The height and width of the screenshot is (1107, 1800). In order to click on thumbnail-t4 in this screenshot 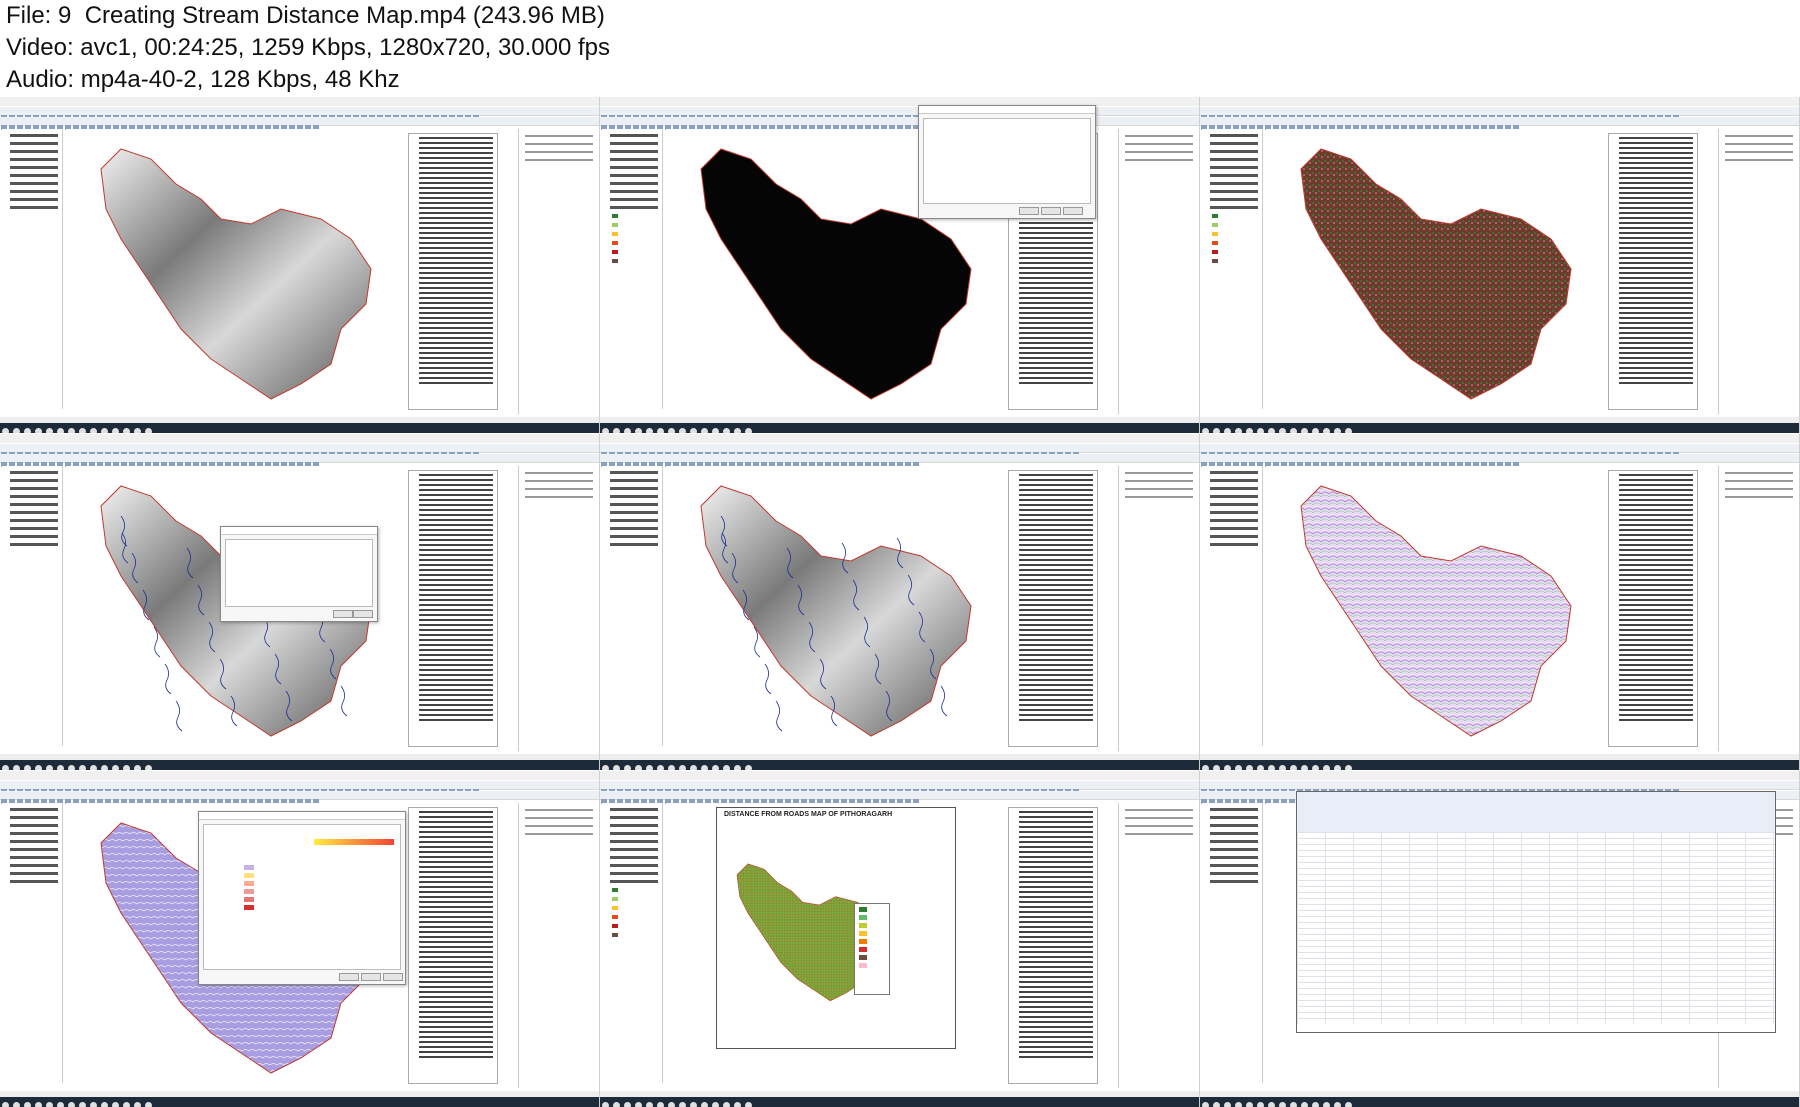, I will do `click(300, 602)`.